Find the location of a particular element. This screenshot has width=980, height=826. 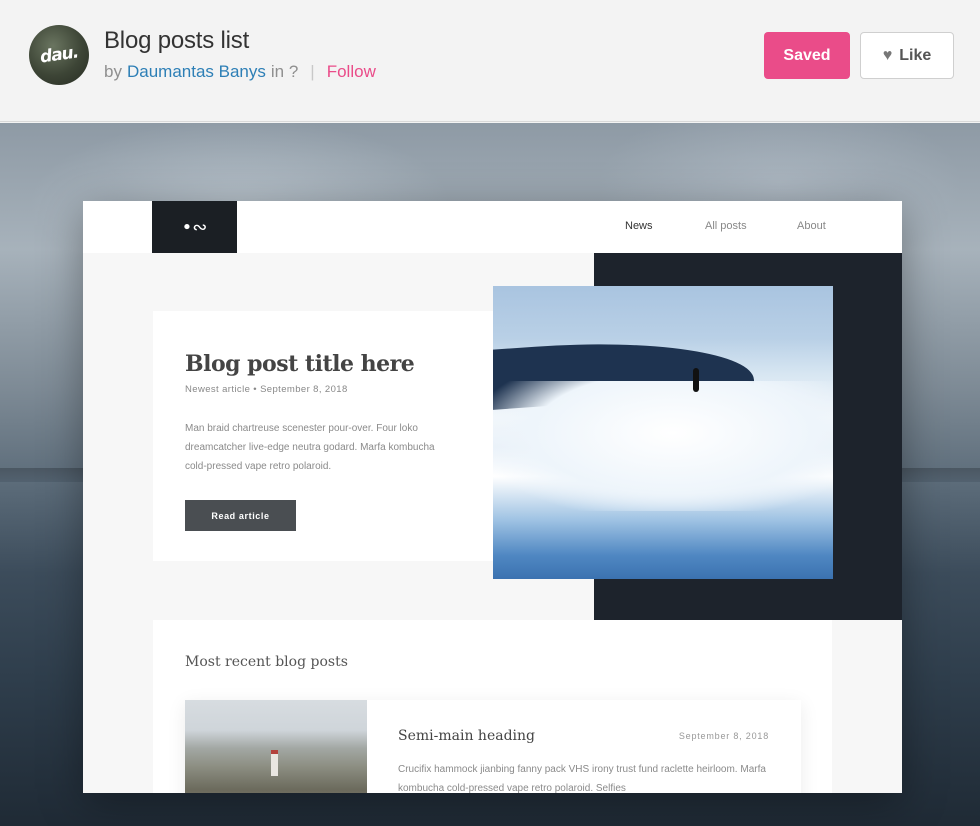

mockup-hero-title: Blog post title here is located at coordinates (300, 364).